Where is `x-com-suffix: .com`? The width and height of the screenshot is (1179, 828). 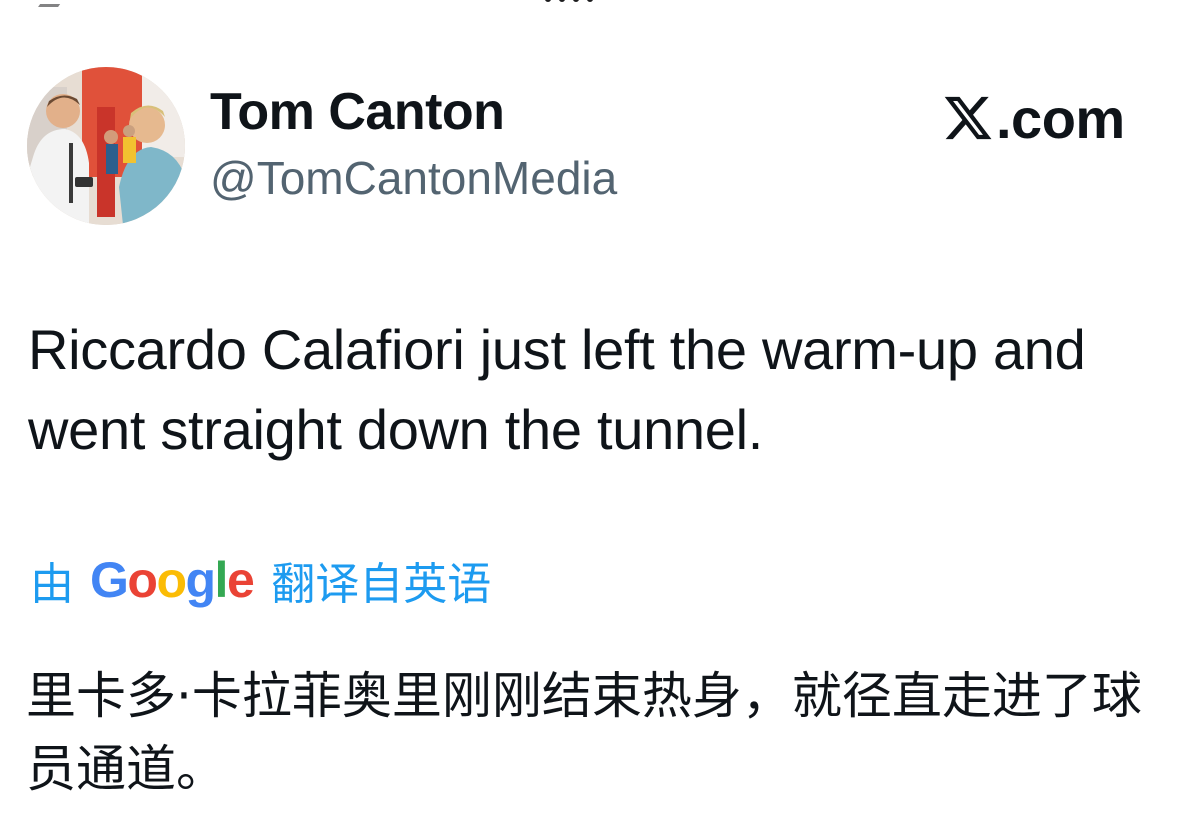 x-com-suffix: .com is located at coordinates (1060, 118).